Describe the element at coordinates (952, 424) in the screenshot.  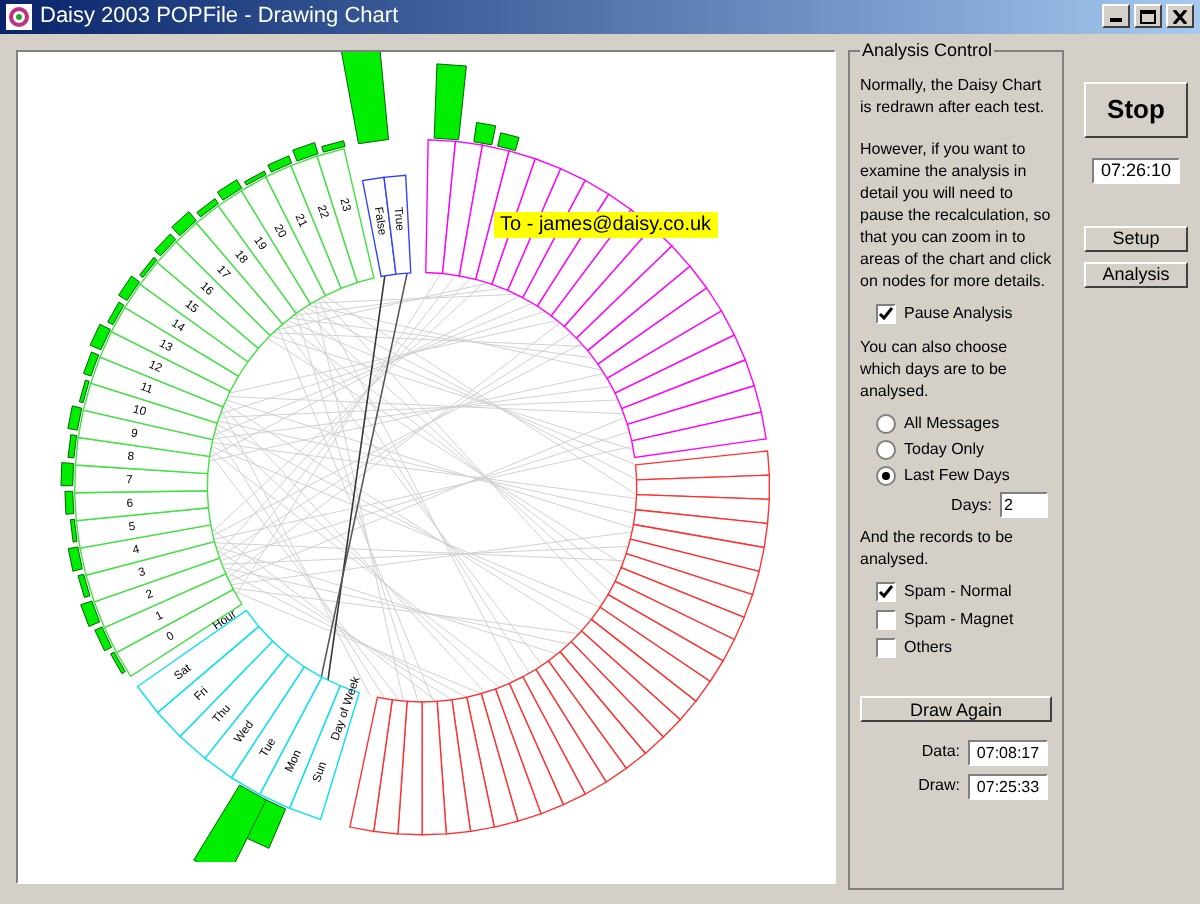
I see `radio-label: All Messages` at that location.